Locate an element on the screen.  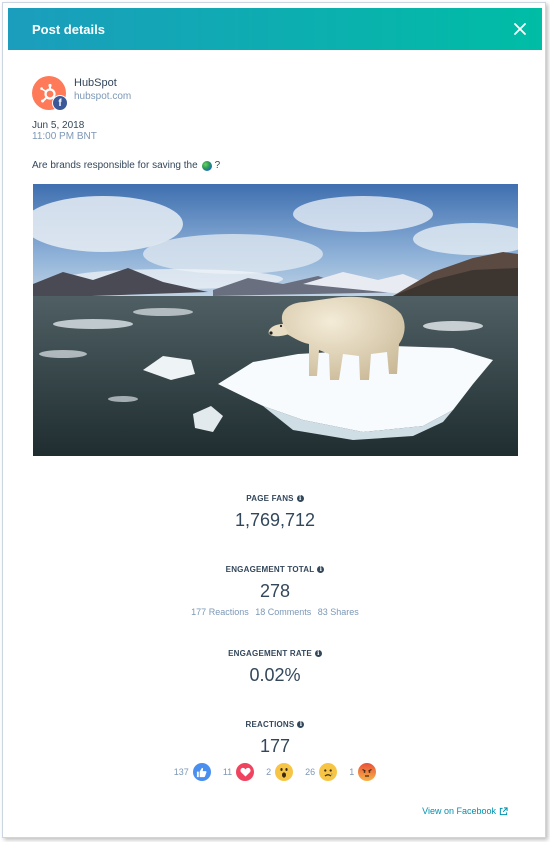
wow-icon is located at coordinates (284, 772).